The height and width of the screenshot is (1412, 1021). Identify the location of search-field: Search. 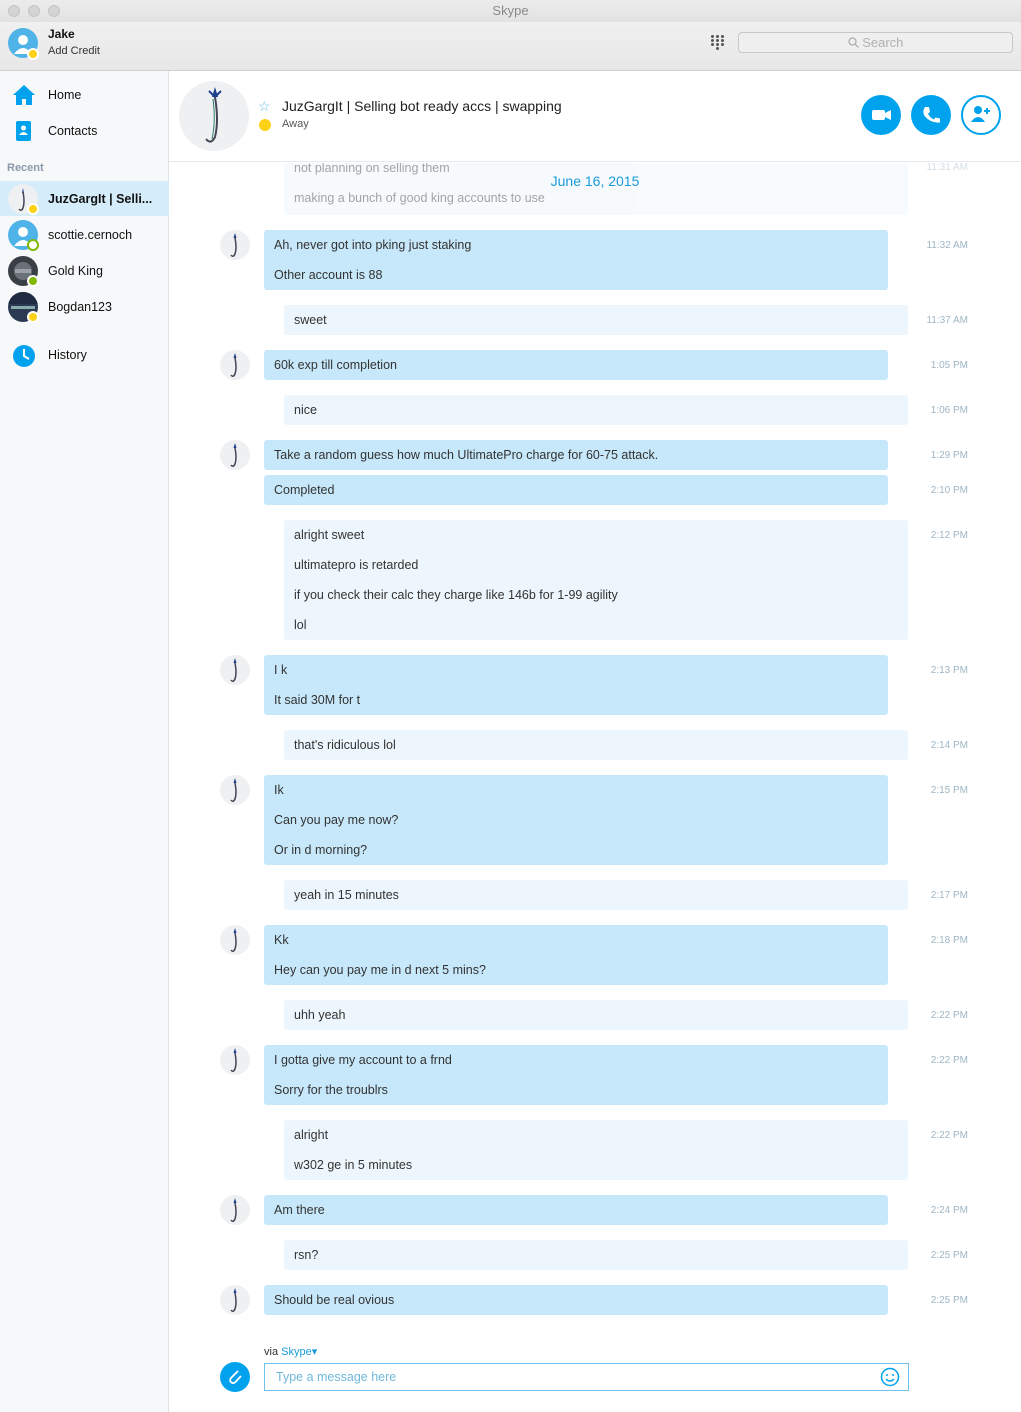
(875, 42).